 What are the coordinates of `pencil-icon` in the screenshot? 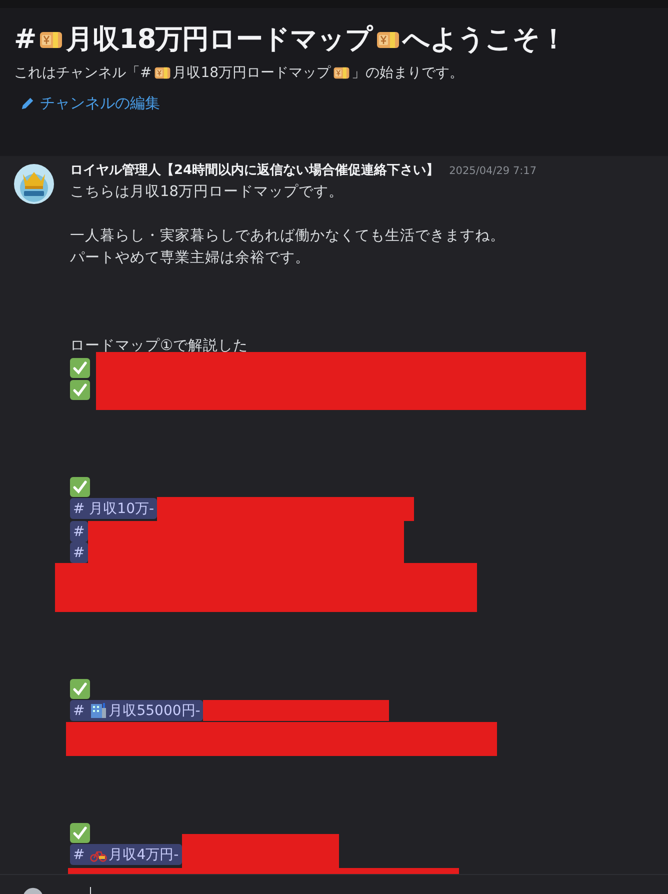 It's located at (27, 103).